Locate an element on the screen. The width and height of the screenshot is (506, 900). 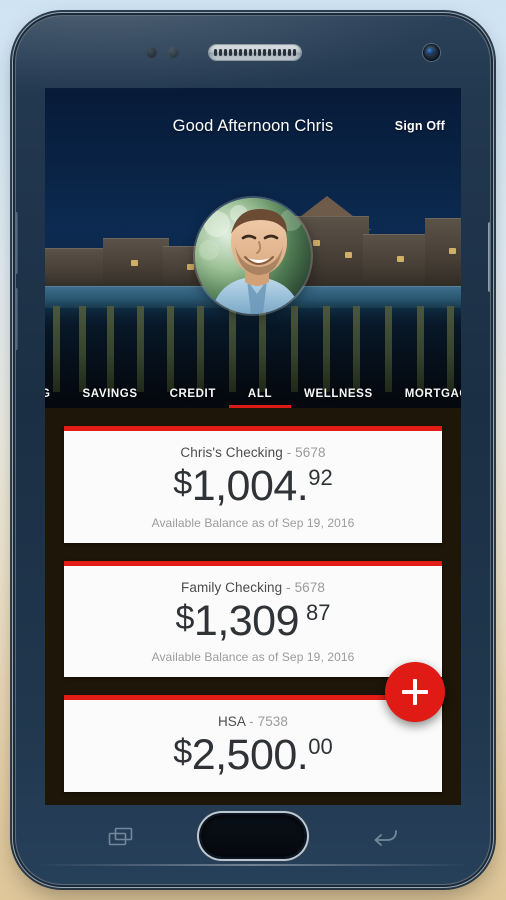
balance-whole: 2,500 is located at coordinates (244, 755).